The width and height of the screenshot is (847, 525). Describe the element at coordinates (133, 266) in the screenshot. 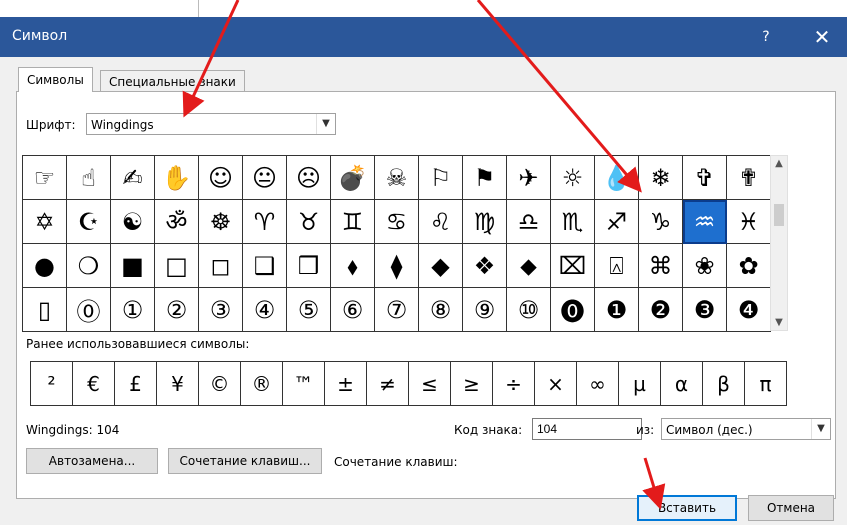

I see `symbol-cell: ■` at that location.